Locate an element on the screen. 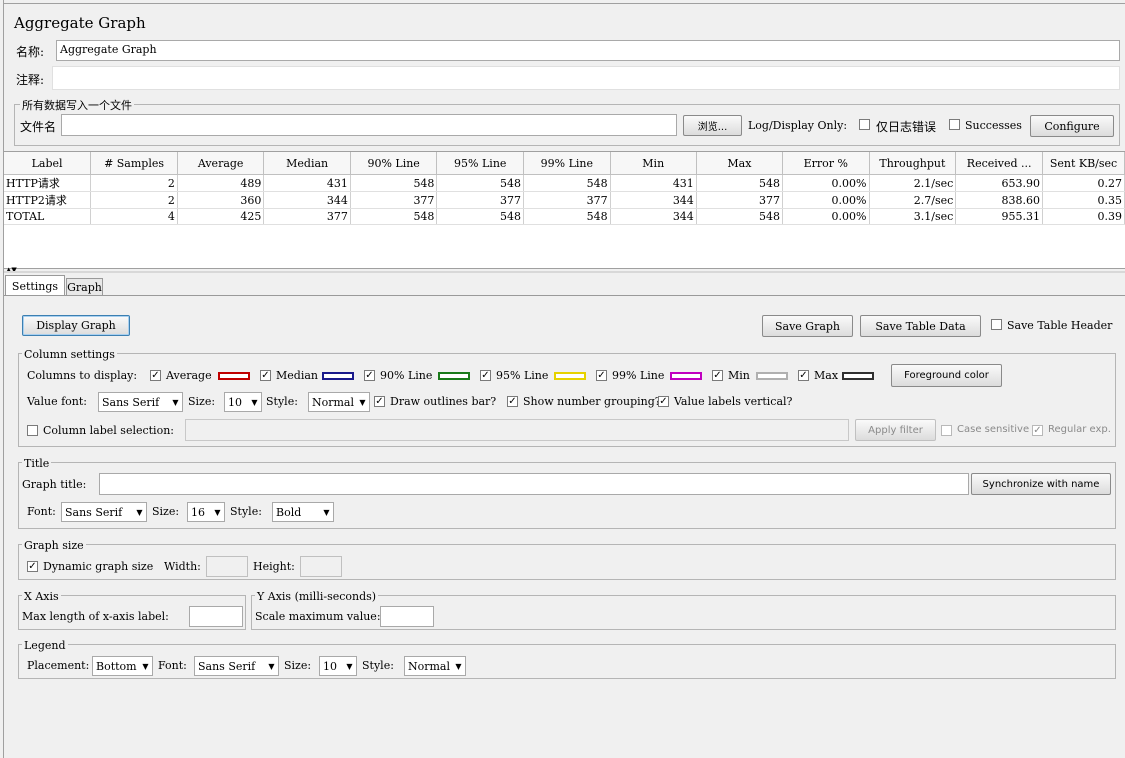 The image size is (1125, 758). column-header: Max is located at coordinates (740, 163).